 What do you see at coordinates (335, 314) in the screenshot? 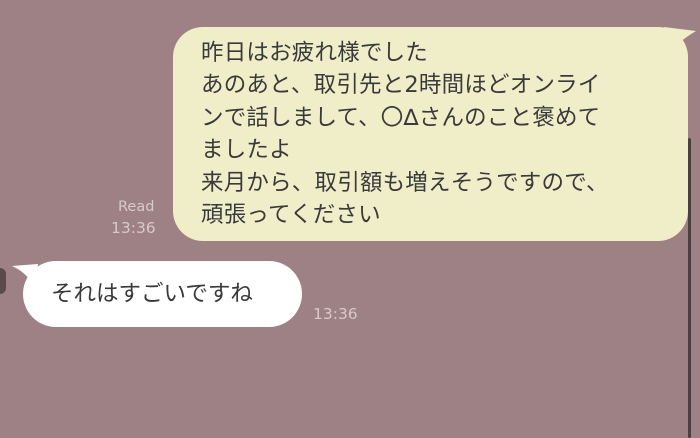
I see `received-timestamp: 13:36` at bounding box center [335, 314].